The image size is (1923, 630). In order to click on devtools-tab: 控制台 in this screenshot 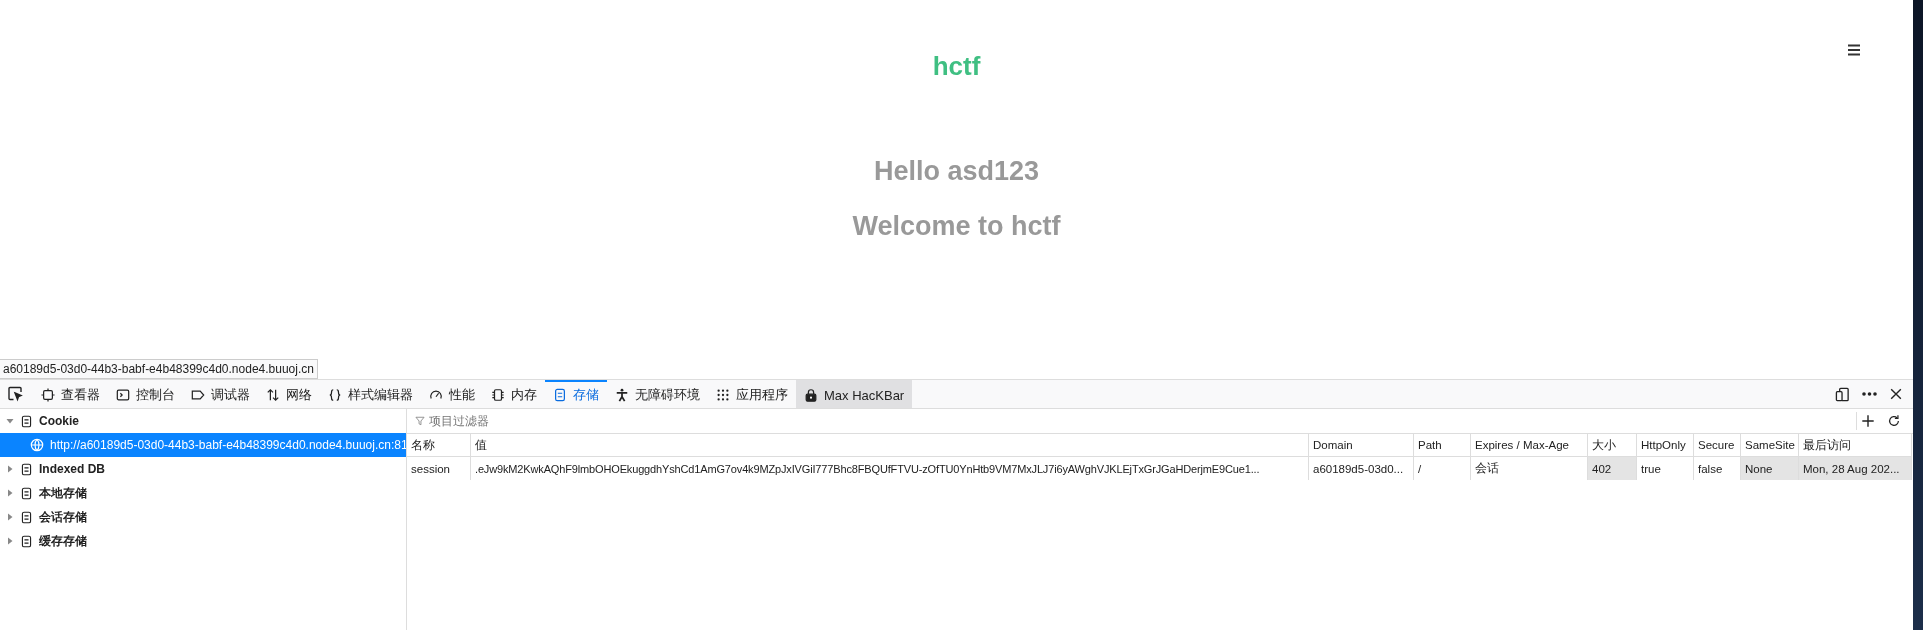, I will do `click(145, 394)`.